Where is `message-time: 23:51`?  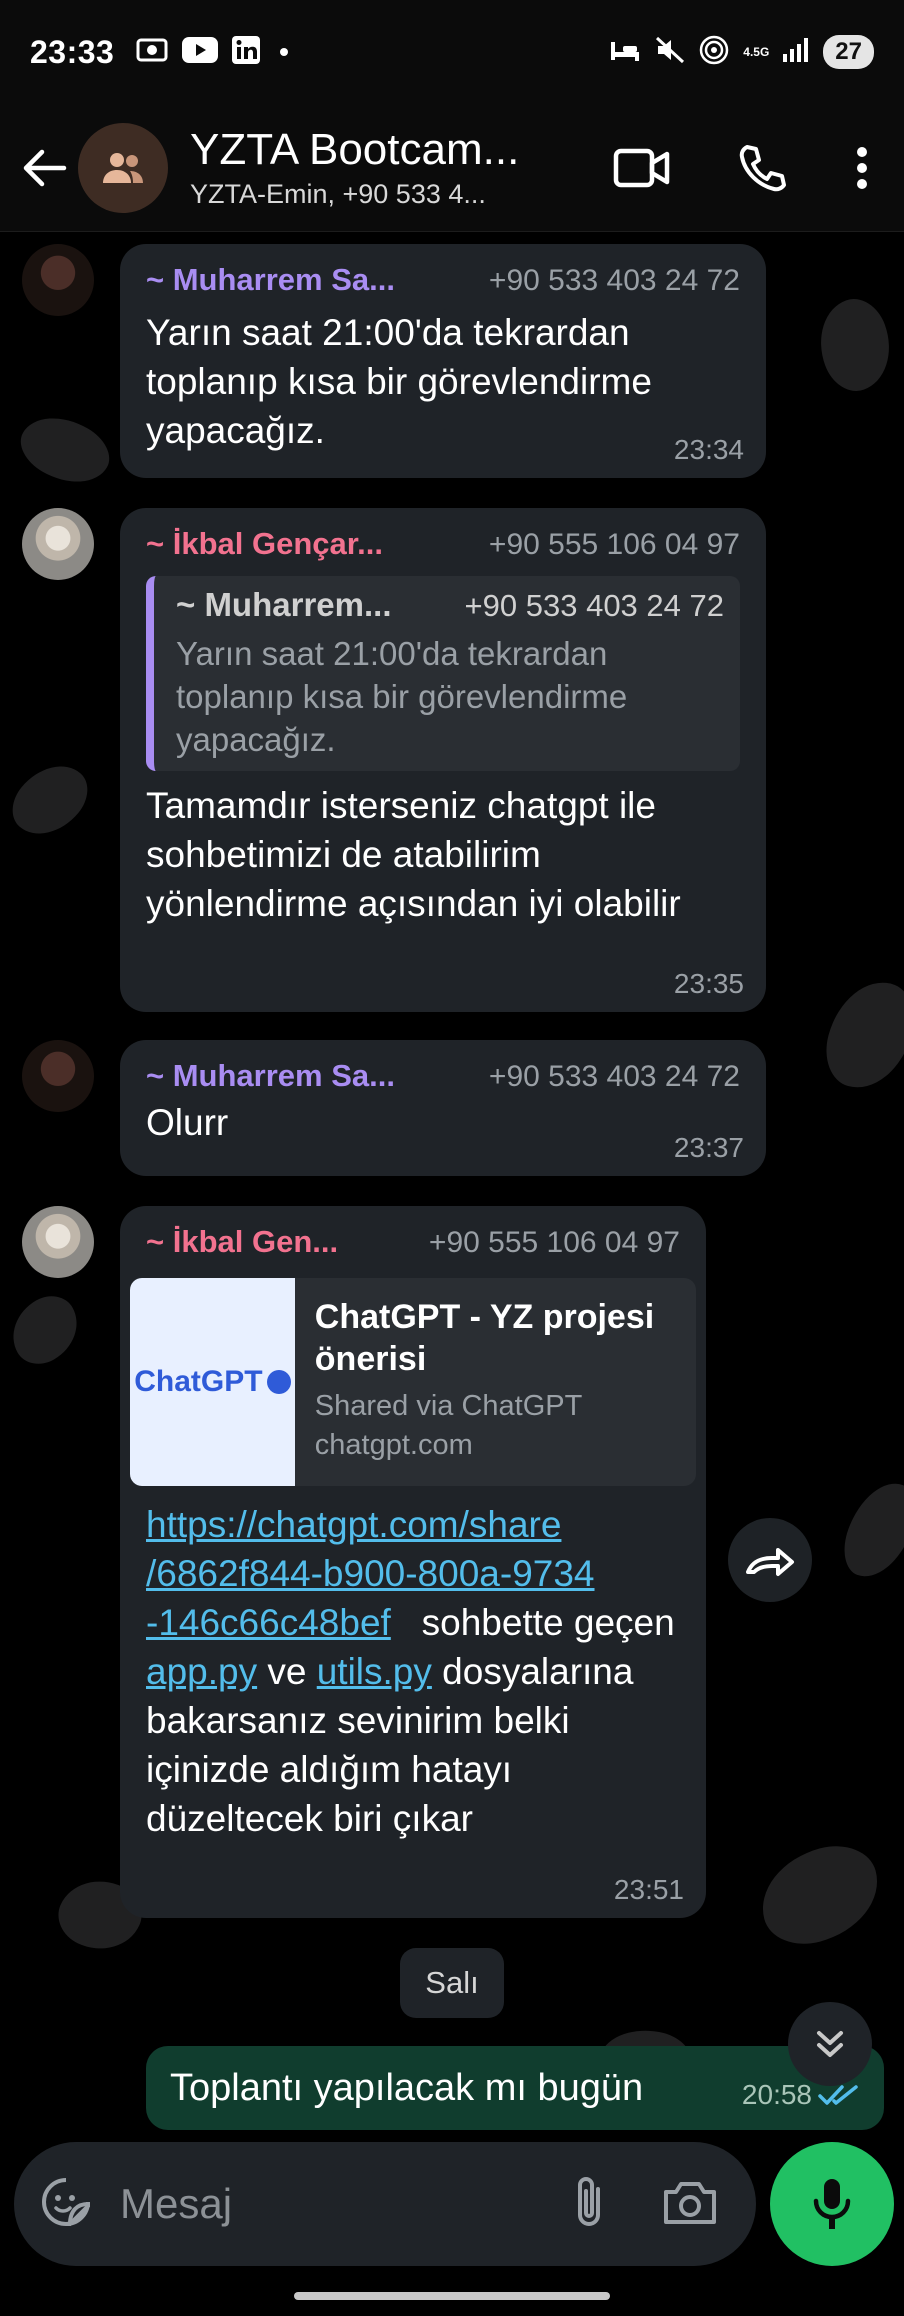
message-time: 23:51 is located at coordinates (648, 1889).